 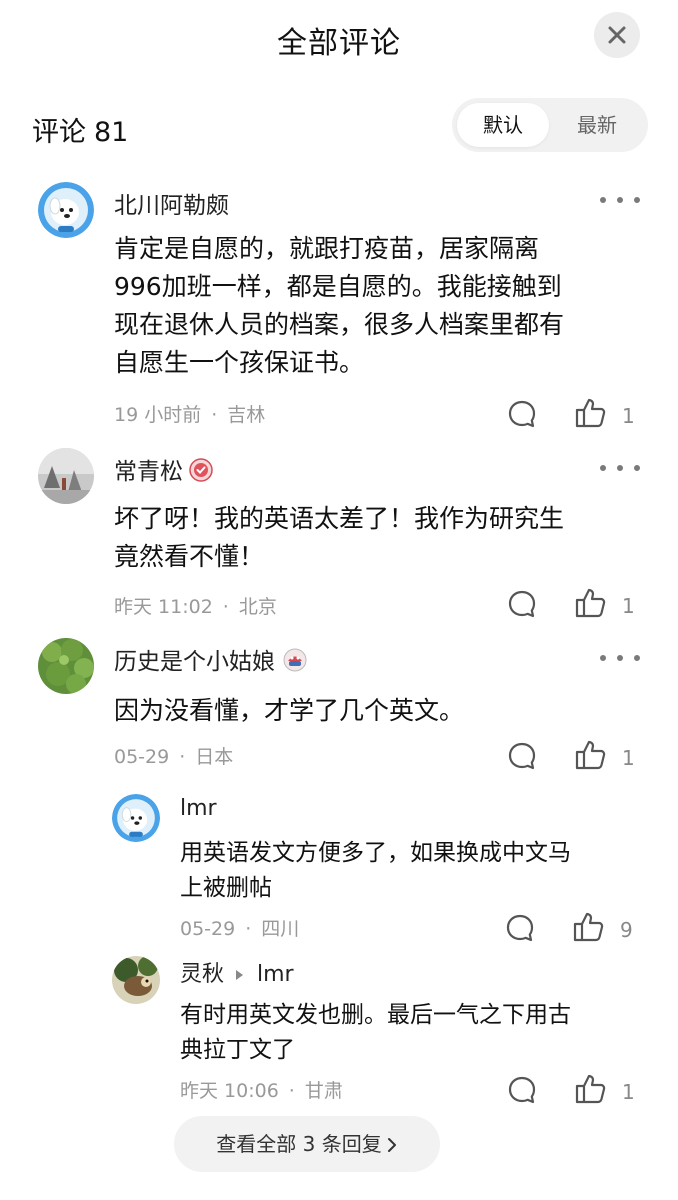 I want to click on comment-count-row: 评论 81 默认 最新, so click(x=339, y=127).